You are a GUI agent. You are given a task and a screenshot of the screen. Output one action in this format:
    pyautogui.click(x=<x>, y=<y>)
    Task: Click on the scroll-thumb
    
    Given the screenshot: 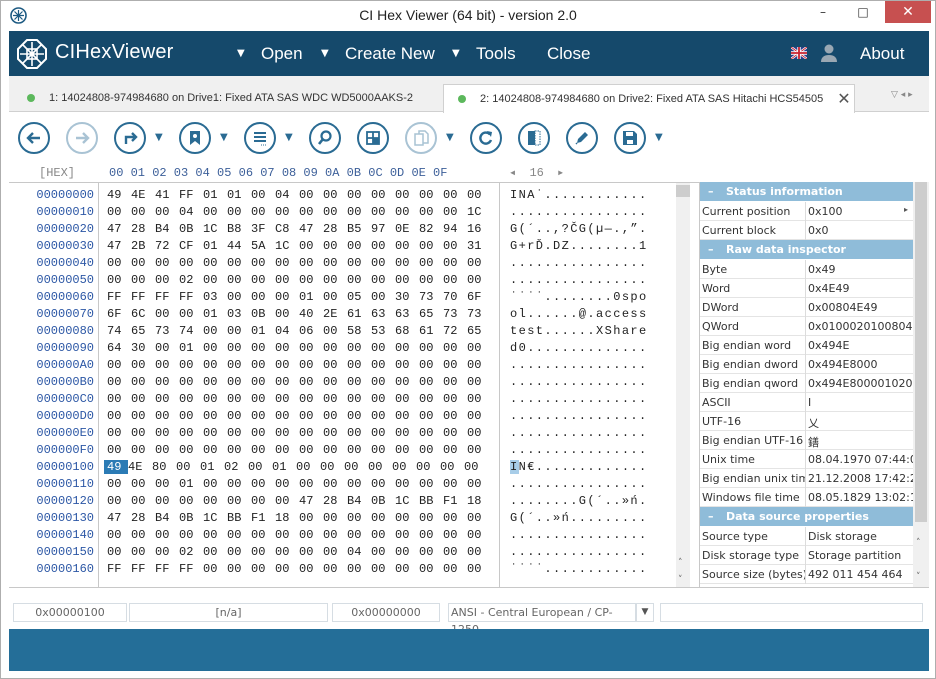 What is the action you would take?
    pyautogui.click(x=683, y=191)
    